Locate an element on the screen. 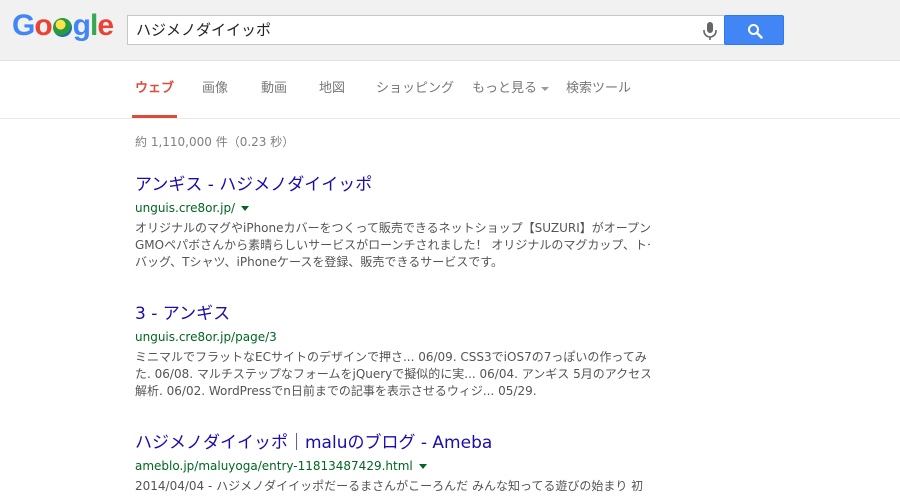  tab-label: ショッピング is located at coordinates (415, 88).